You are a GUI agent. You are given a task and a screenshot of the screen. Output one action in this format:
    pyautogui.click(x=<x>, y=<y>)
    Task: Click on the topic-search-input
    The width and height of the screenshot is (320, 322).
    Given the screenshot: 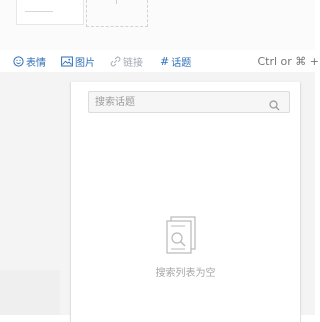 What is the action you would take?
    pyautogui.click(x=175, y=102)
    